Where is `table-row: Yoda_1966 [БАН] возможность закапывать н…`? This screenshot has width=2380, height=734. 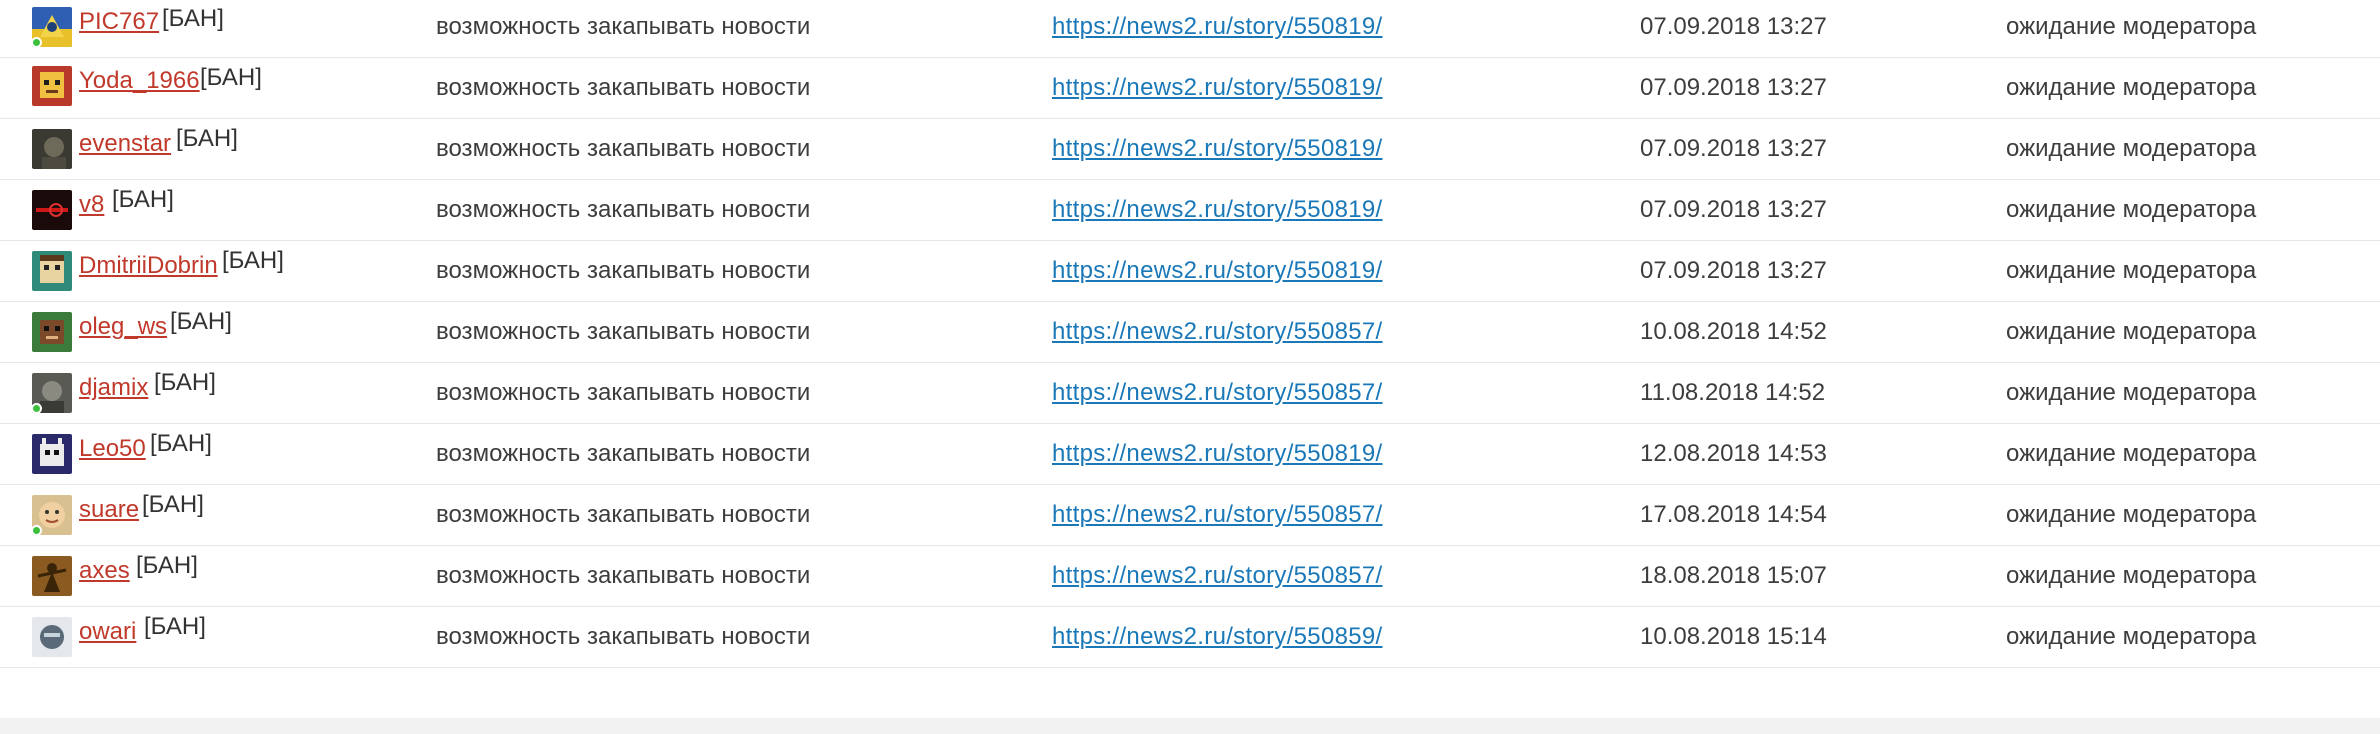 table-row: Yoda_1966 [БАН] возможность закапывать н… is located at coordinates (1190, 88).